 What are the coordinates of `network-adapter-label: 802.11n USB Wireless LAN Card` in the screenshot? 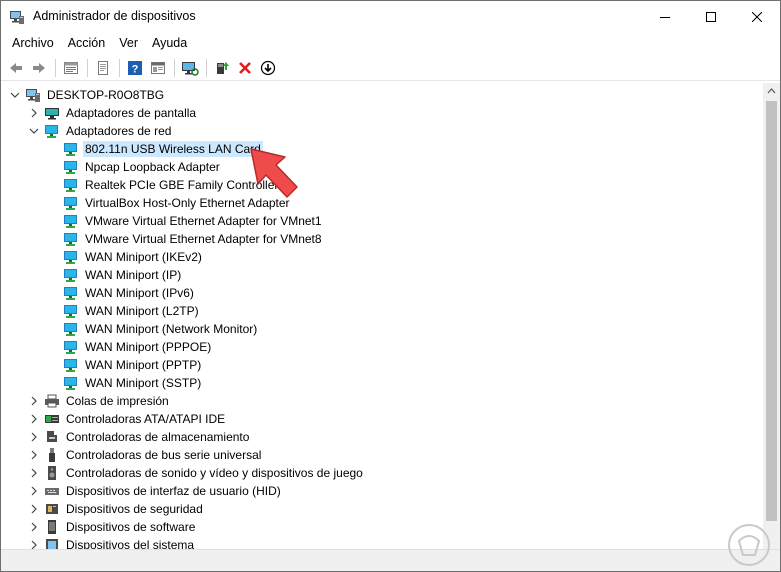 It's located at (173, 149).